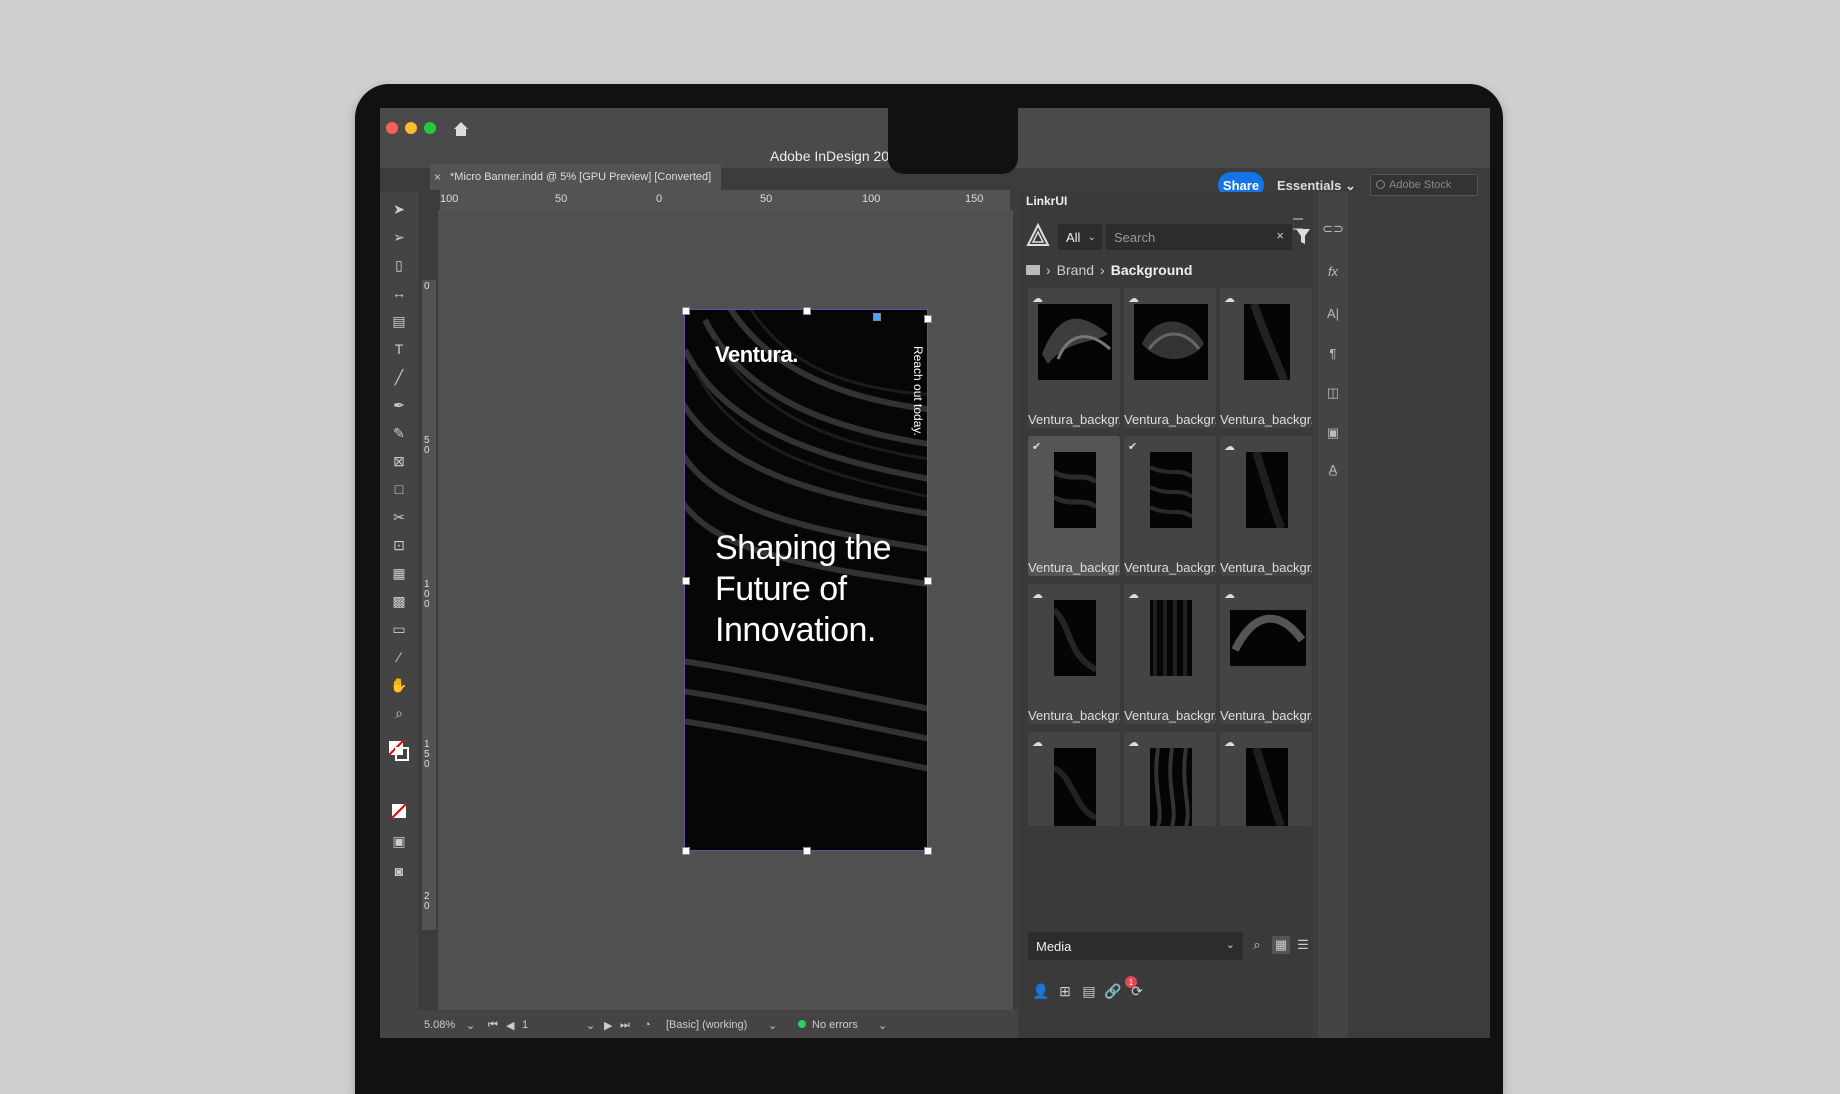 The width and height of the screenshot is (1840, 1094). Describe the element at coordinates (399, 811) in the screenshot. I see `apply-none-icon` at that location.